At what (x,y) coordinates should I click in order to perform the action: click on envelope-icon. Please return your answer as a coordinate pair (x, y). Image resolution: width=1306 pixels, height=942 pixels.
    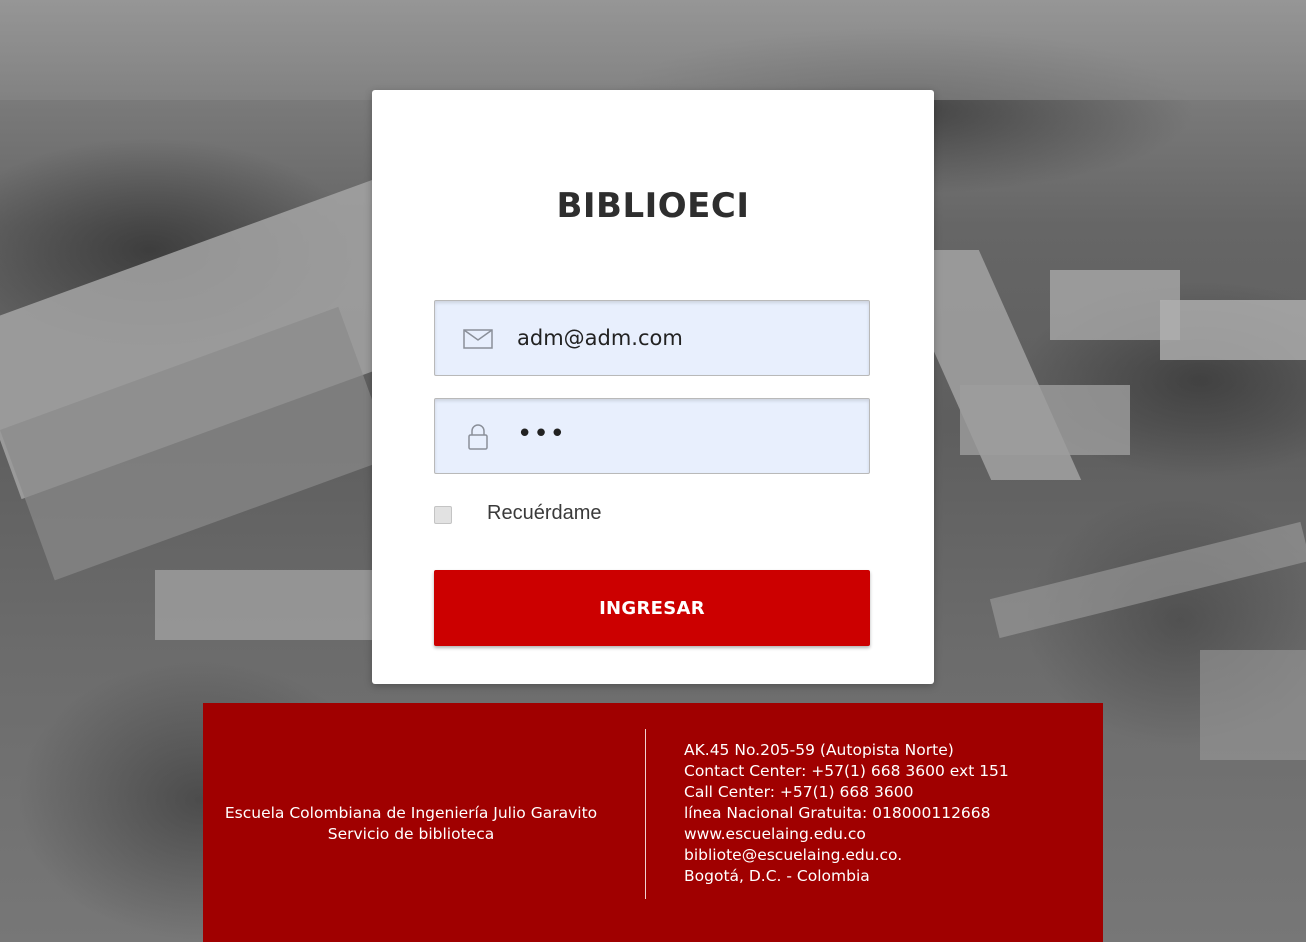
    Looking at the image, I should click on (478, 339).